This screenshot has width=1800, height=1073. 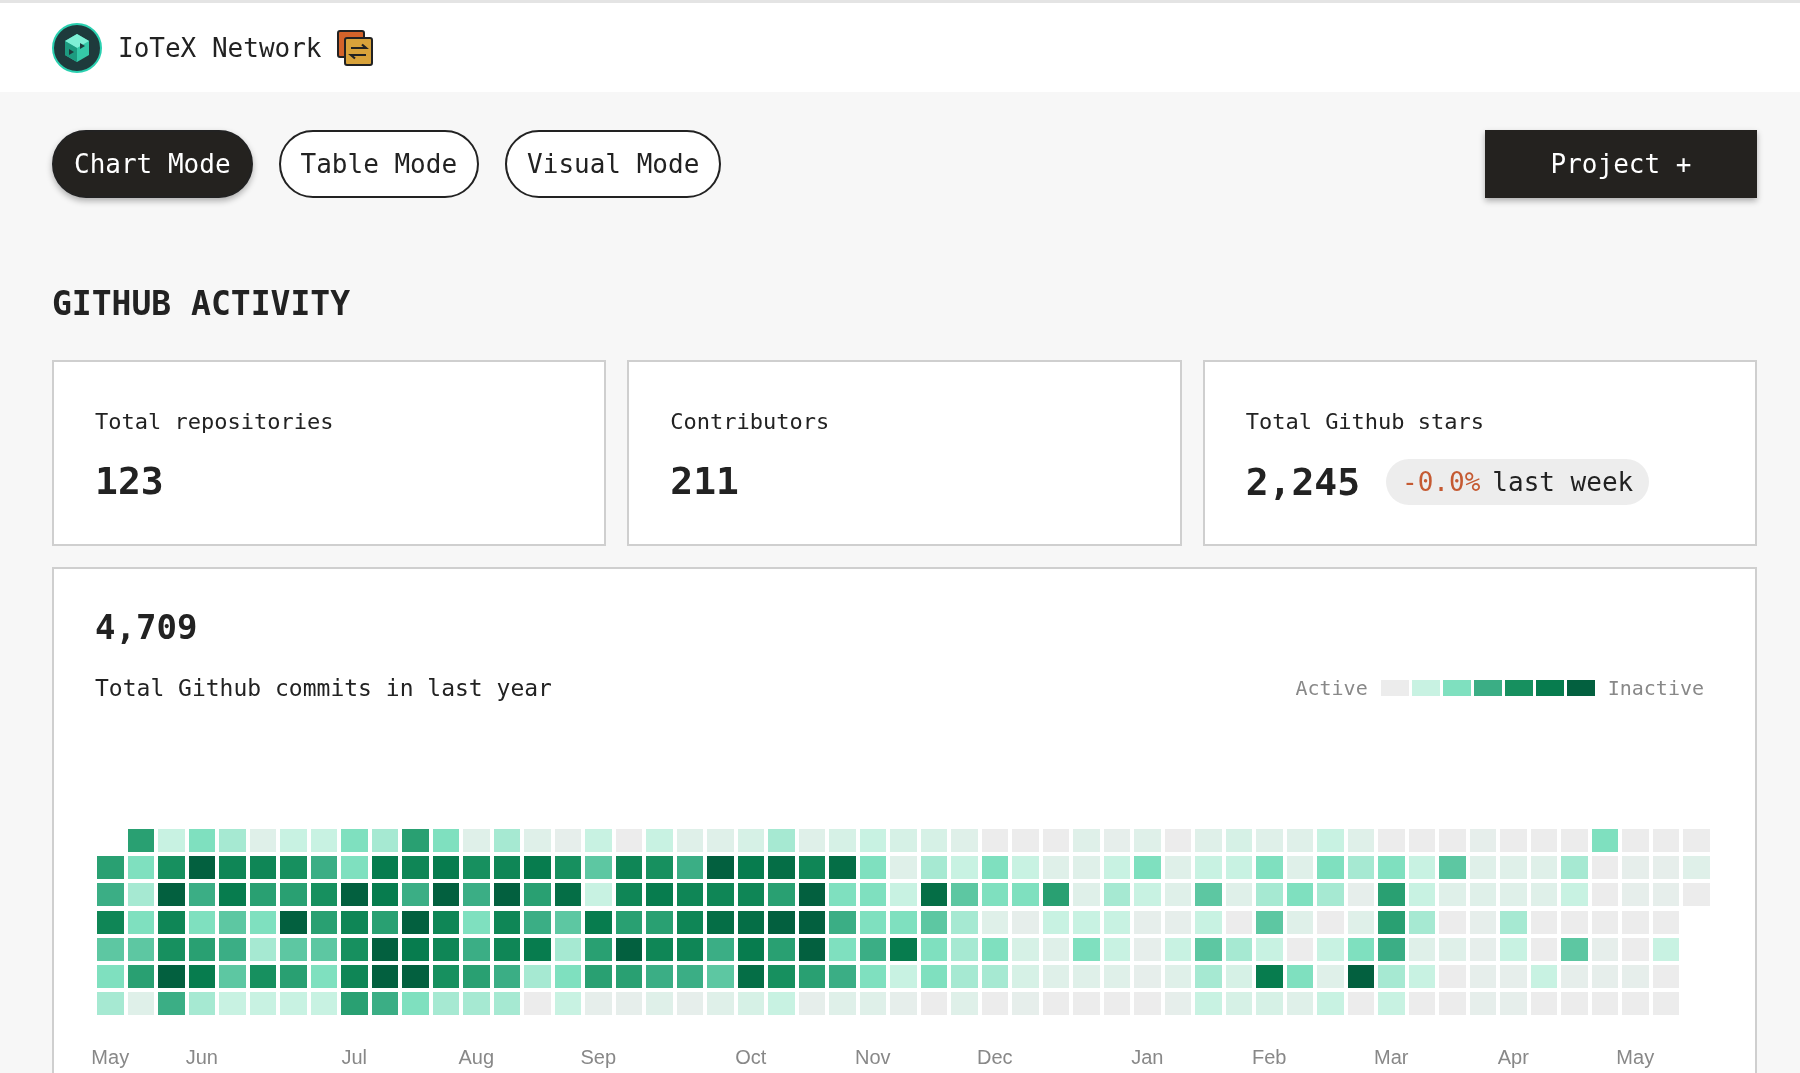 I want to click on stat-value: 2,245, so click(x=1303, y=482).